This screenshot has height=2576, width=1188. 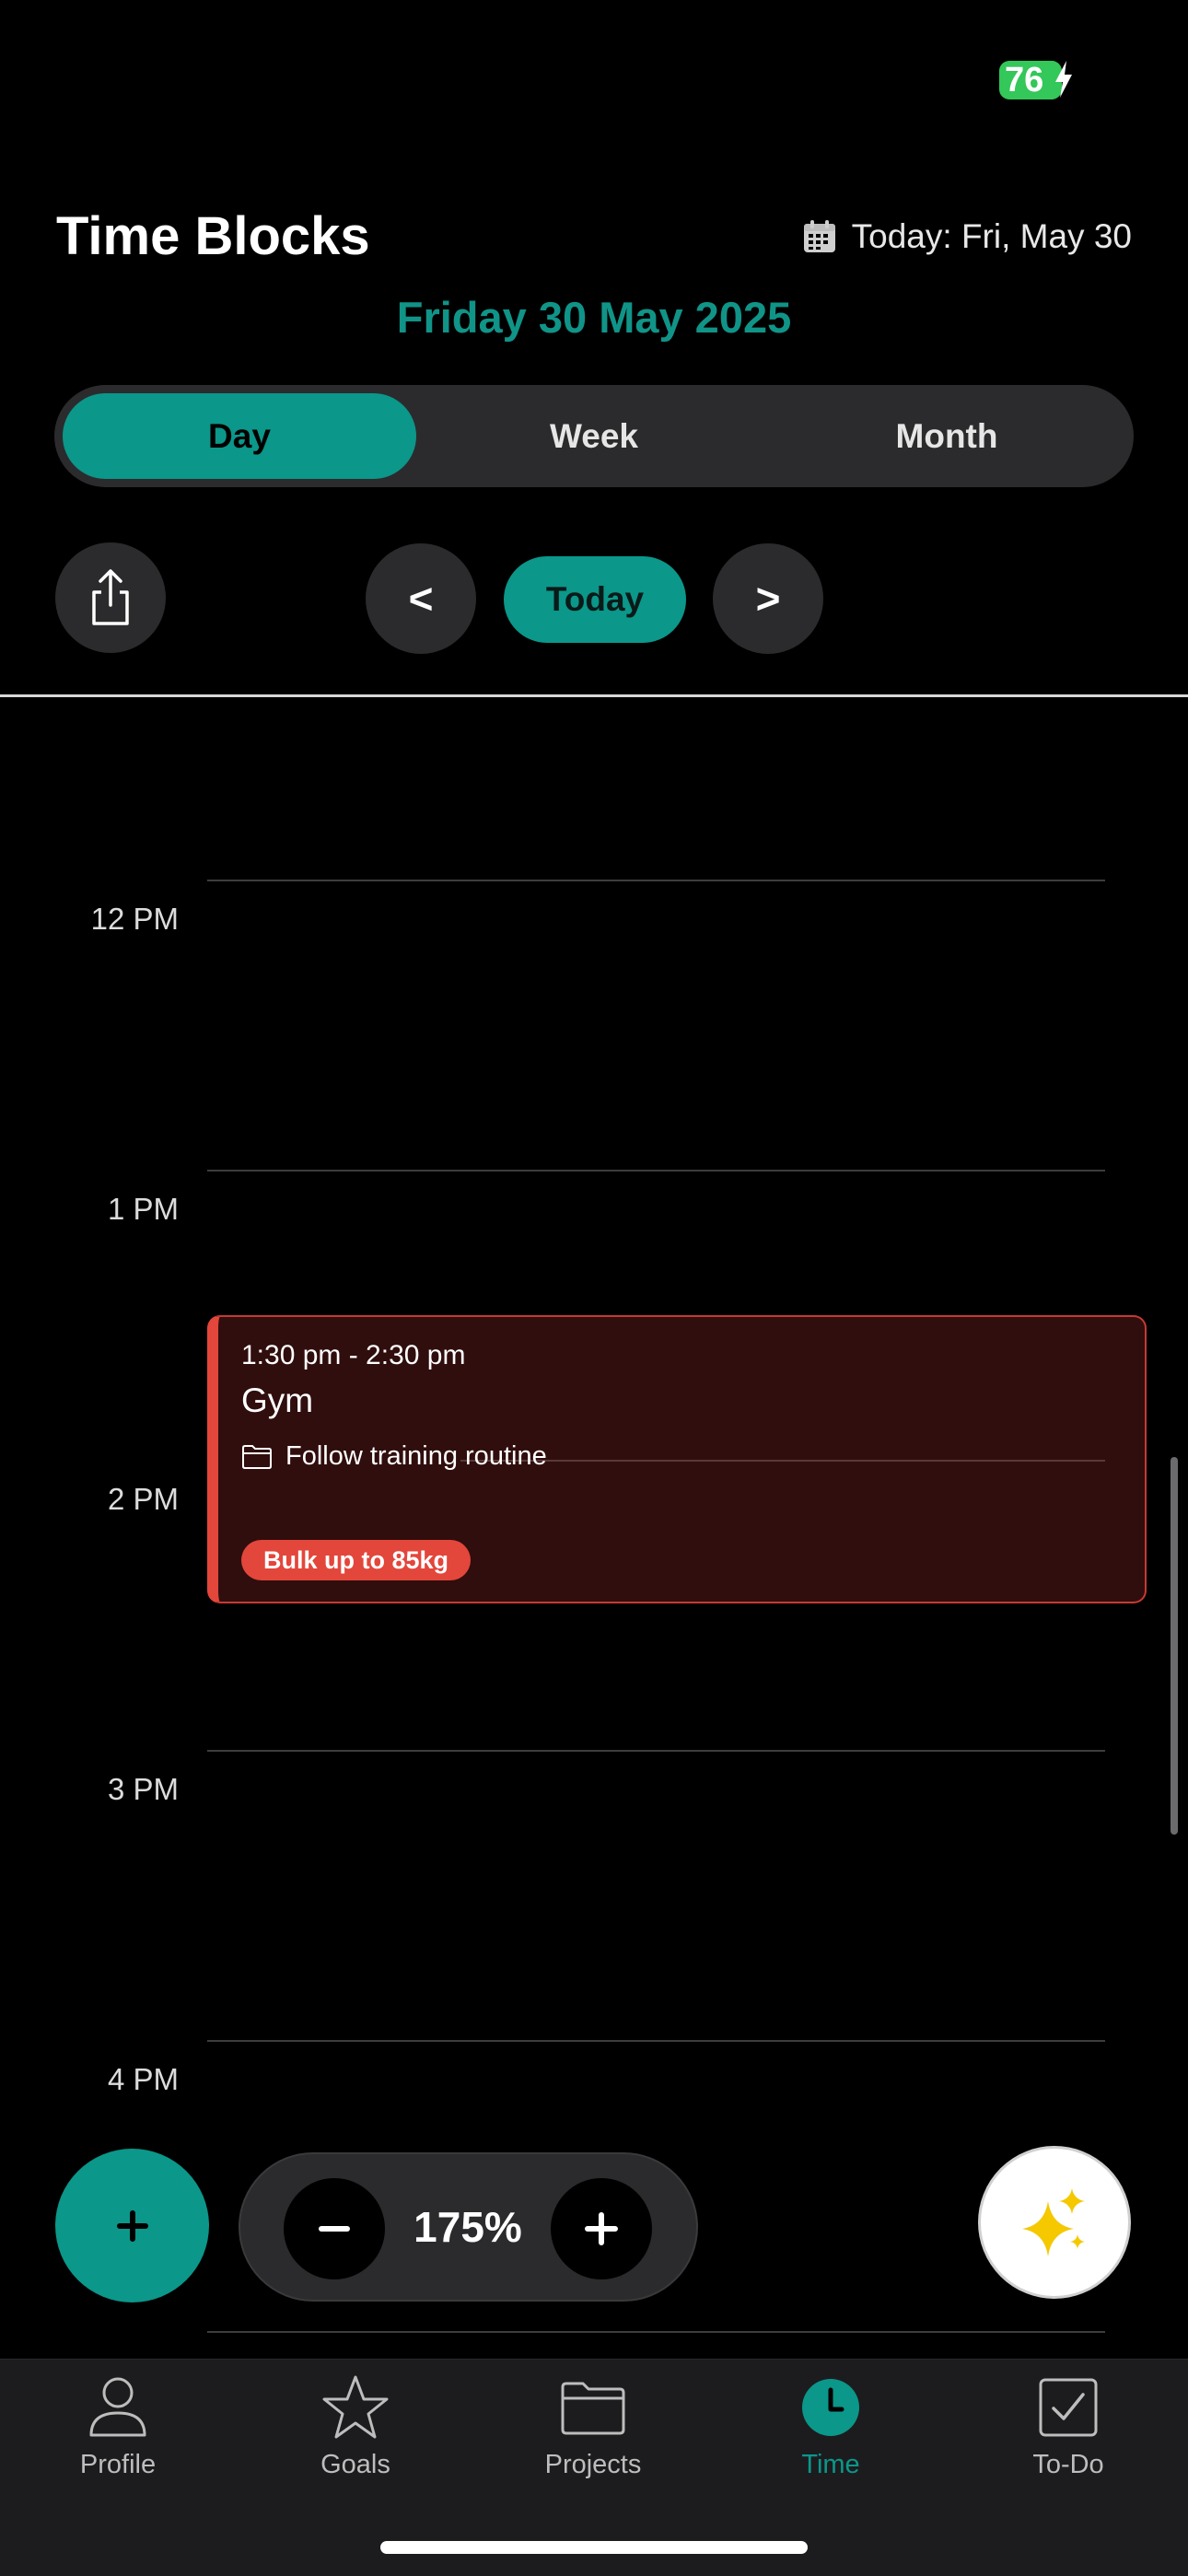 What do you see at coordinates (593, 2464) in the screenshot?
I see `tab-projects-label: Projects` at bounding box center [593, 2464].